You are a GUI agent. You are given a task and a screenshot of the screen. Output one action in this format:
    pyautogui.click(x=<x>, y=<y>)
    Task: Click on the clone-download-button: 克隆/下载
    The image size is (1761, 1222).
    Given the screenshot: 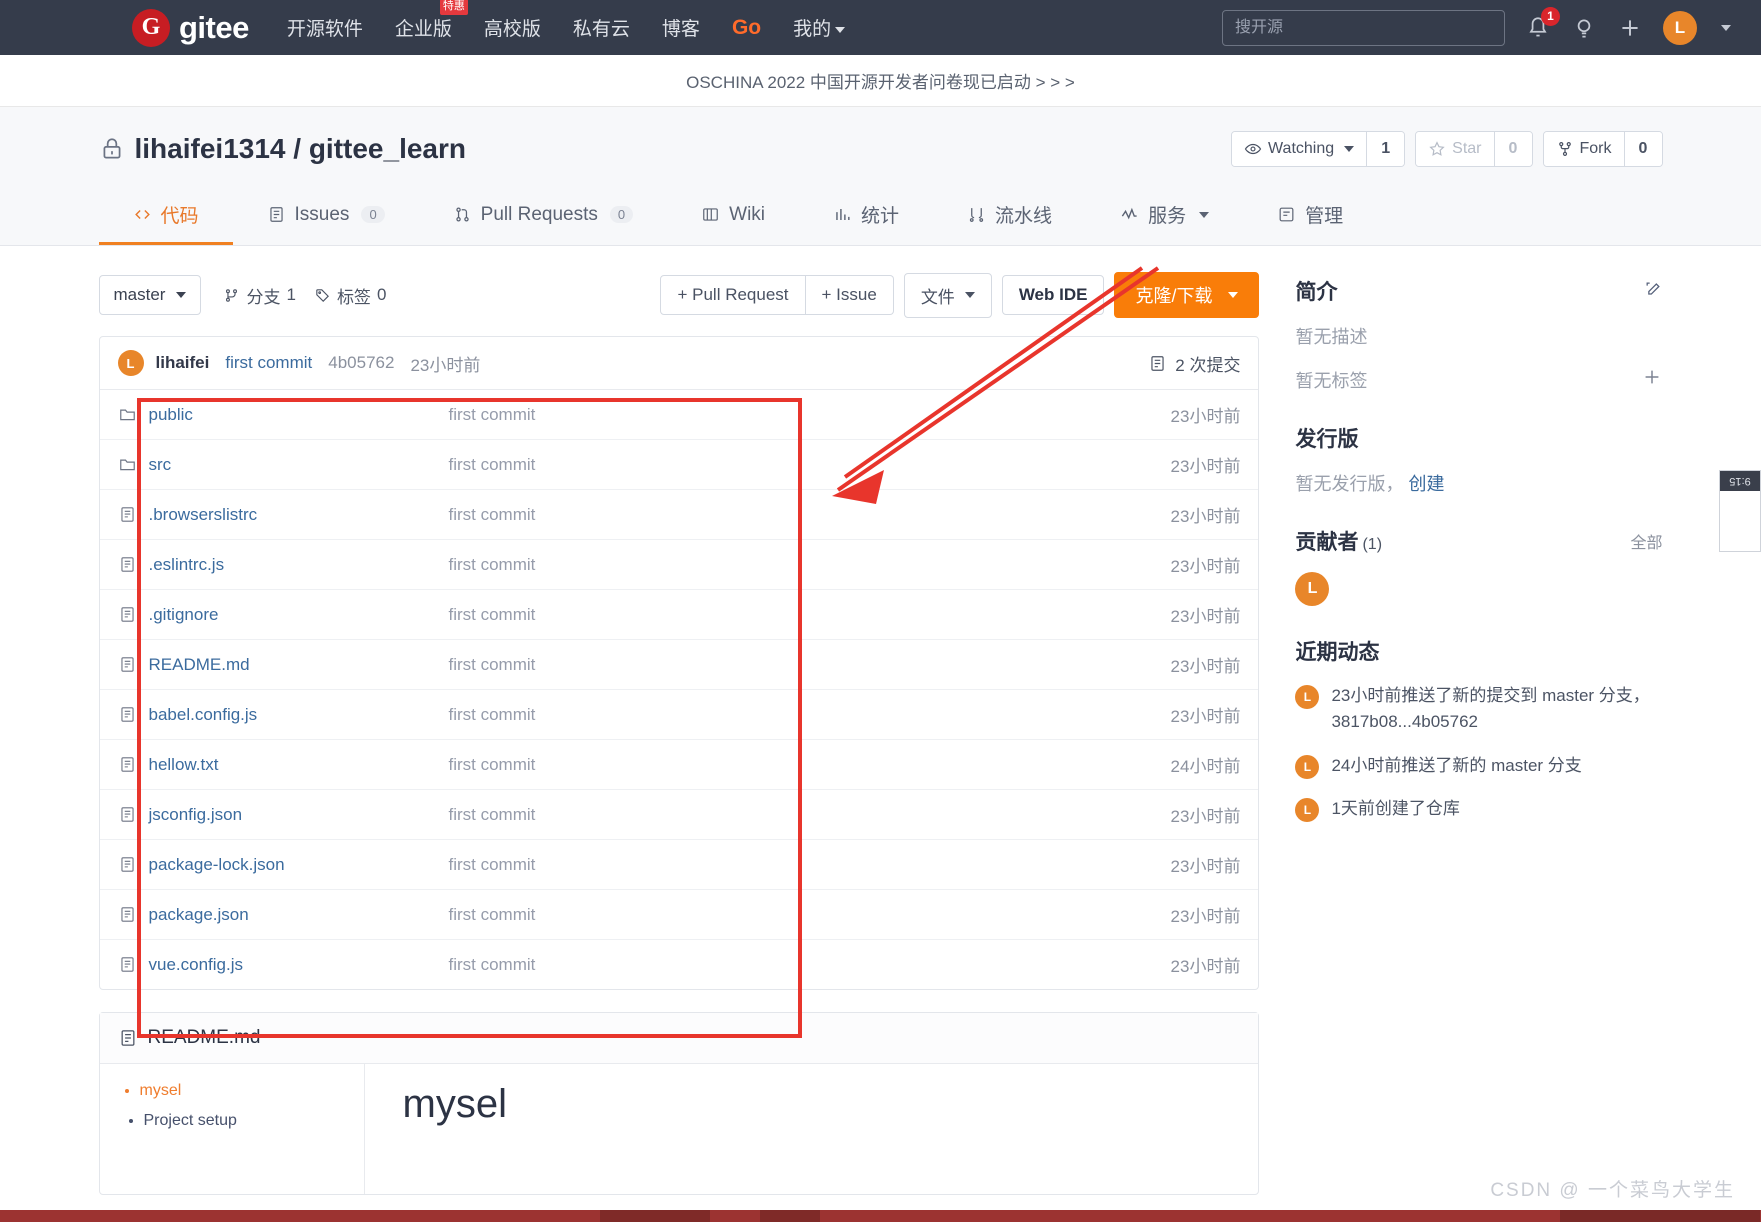 What is the action you would take?
    pyautogui.click(x=1187, y=295)
    